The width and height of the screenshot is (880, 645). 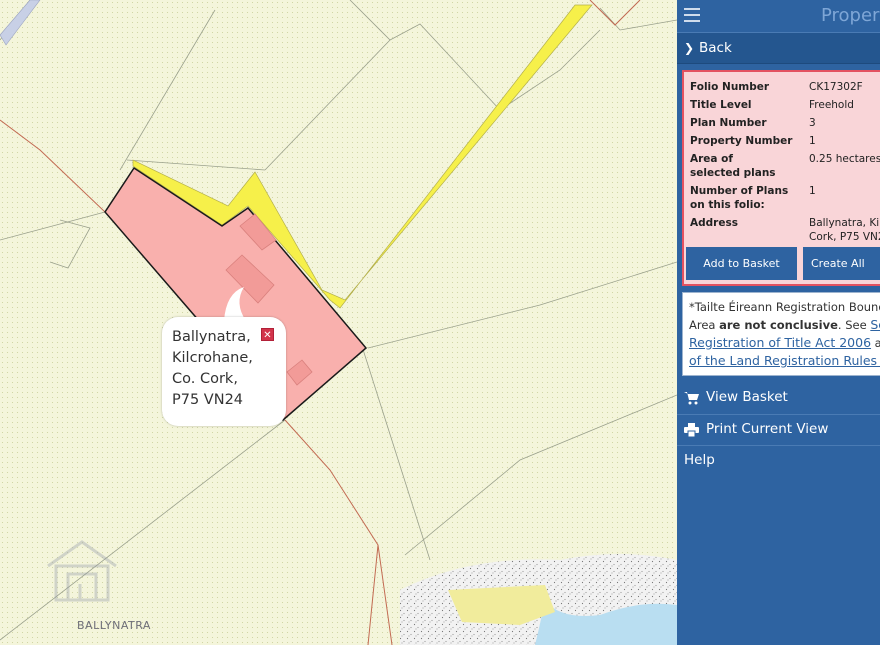 What do you see at coordinates (778, 48) in the screenshot?
I see `back-button: ❯ Back` at bounding box center [778, 48].